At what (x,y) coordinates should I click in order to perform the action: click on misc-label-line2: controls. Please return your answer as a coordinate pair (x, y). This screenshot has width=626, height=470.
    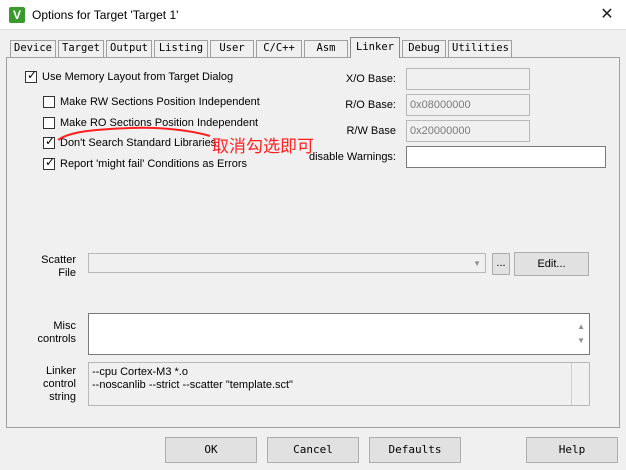
    Looking at the image, I should click on (56, 339).